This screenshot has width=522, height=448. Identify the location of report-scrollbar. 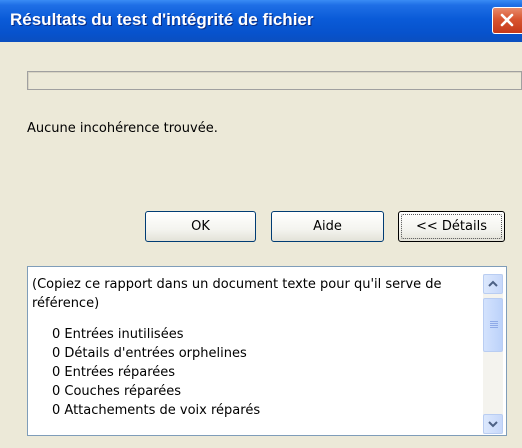
(493, 354).